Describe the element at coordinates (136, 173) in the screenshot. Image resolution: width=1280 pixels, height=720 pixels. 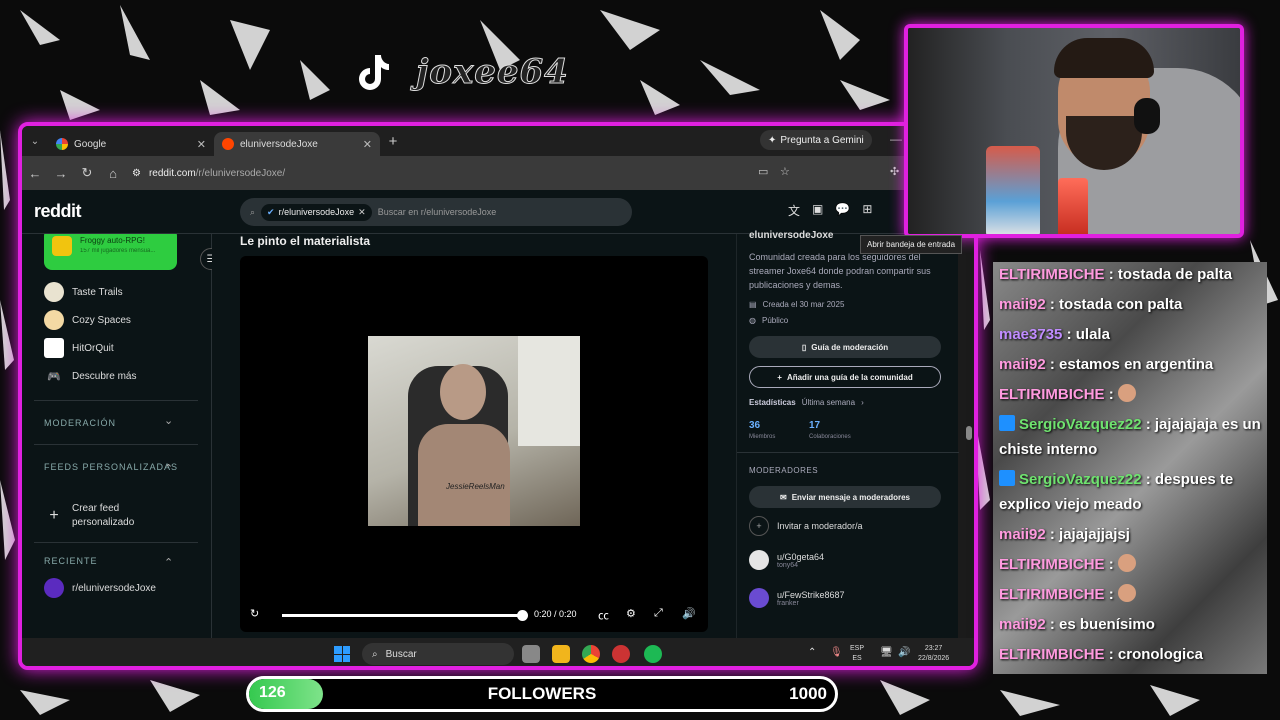
I see `site-info-icon: ⚙` at that location.